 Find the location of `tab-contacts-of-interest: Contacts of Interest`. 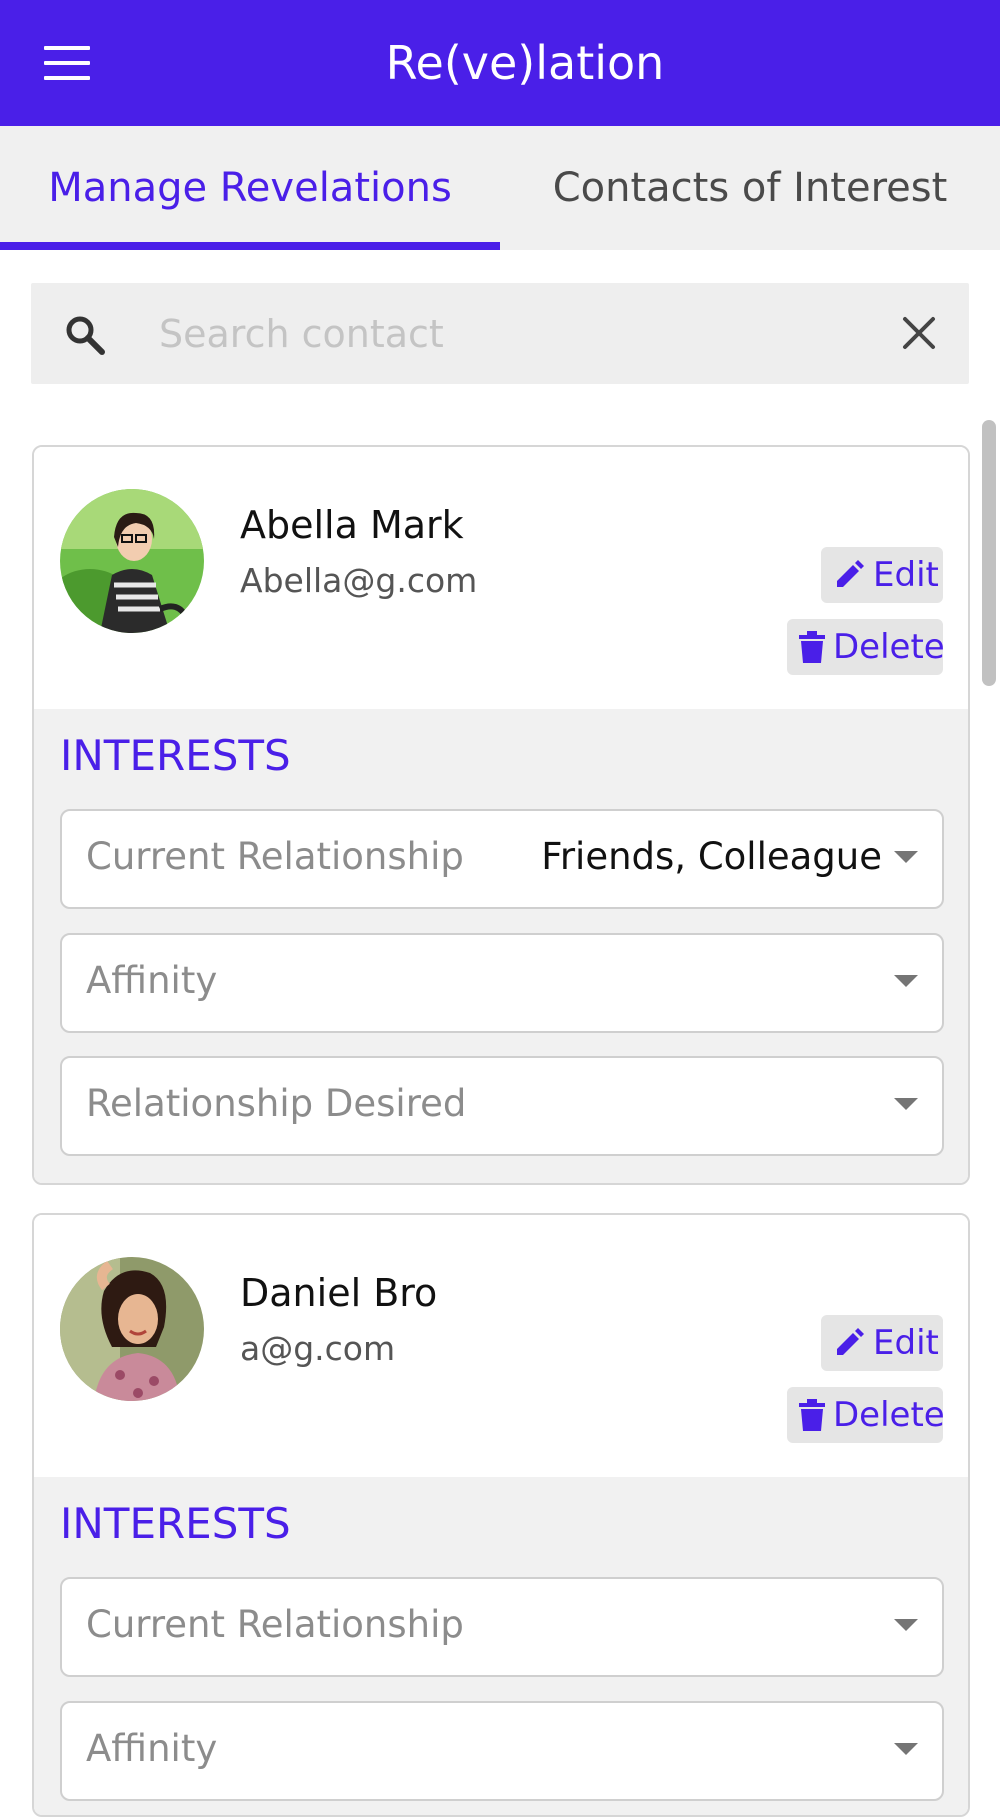

tab-contacts-of-interest: Contacts of Interest is located at coordinates (750, 188).